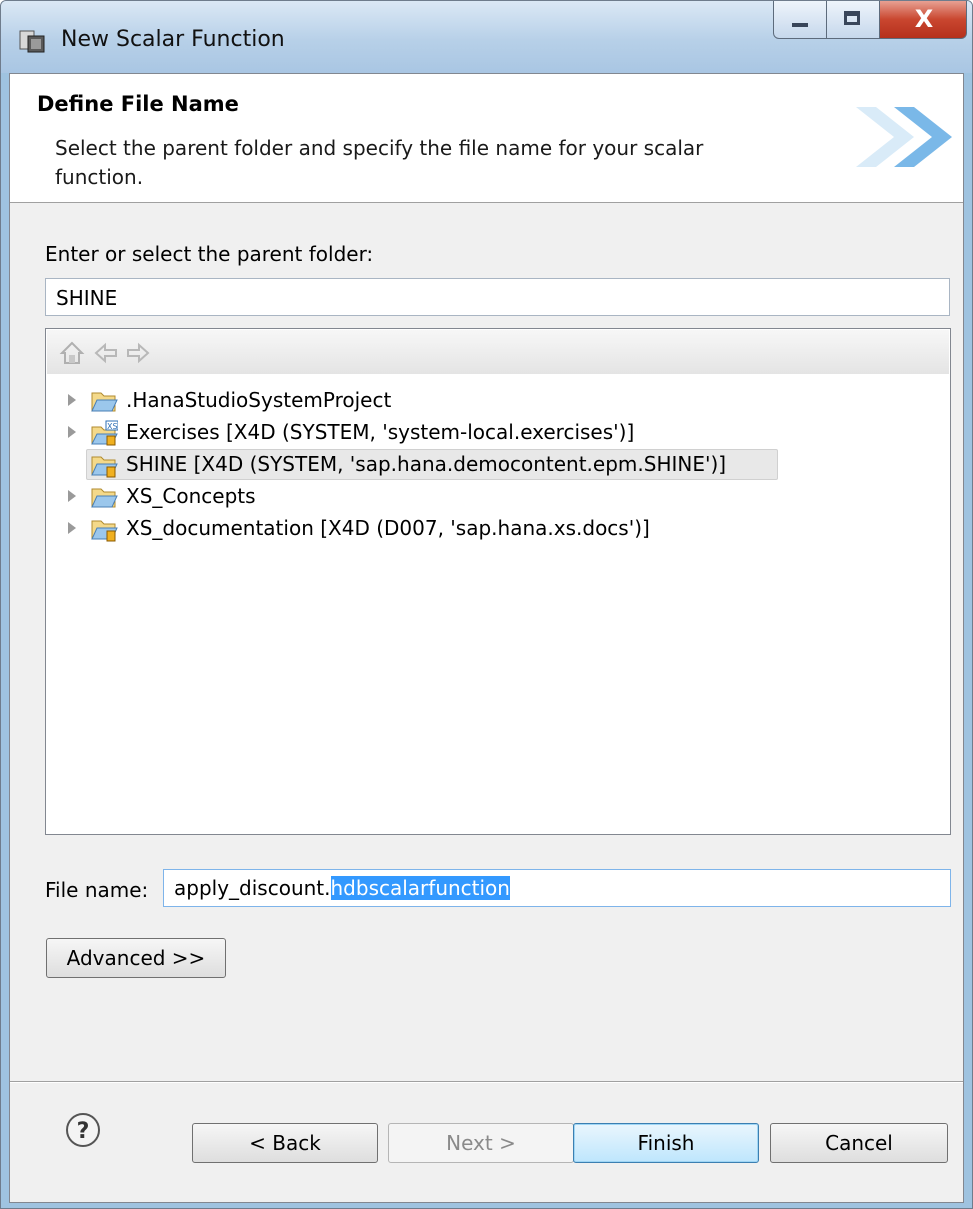 The width and height of the screenshot is (973, 1209). I want to click on parent-folder-label: Enter or select the parent folder:, so click(209, 254).